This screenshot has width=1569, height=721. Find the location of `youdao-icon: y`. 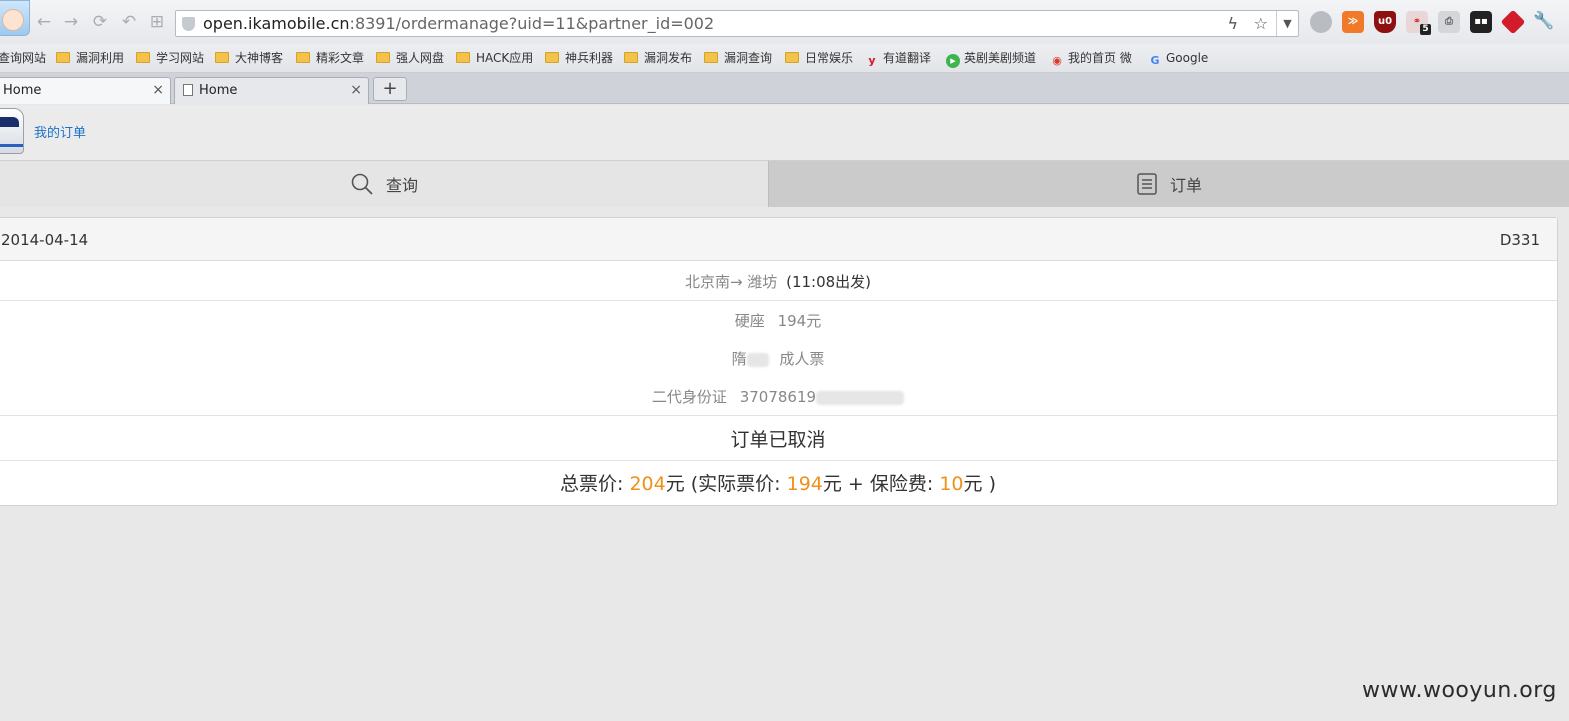

youdao-icon: y is located at coordinates (872, 60).